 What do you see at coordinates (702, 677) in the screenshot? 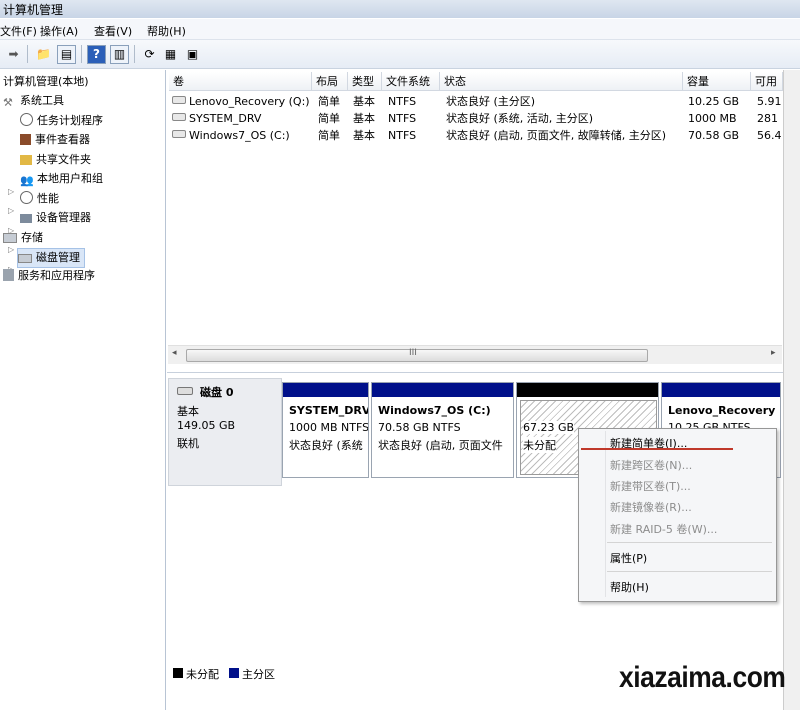
I see `watermark: xiazaima.com` at bounding box center [702, 677].